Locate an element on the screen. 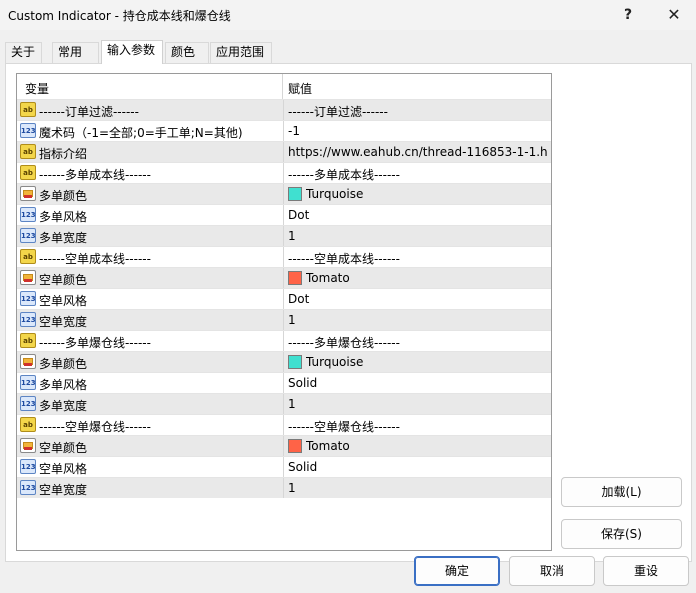  reset-button: 重设 is located at coordinates (646, 571).